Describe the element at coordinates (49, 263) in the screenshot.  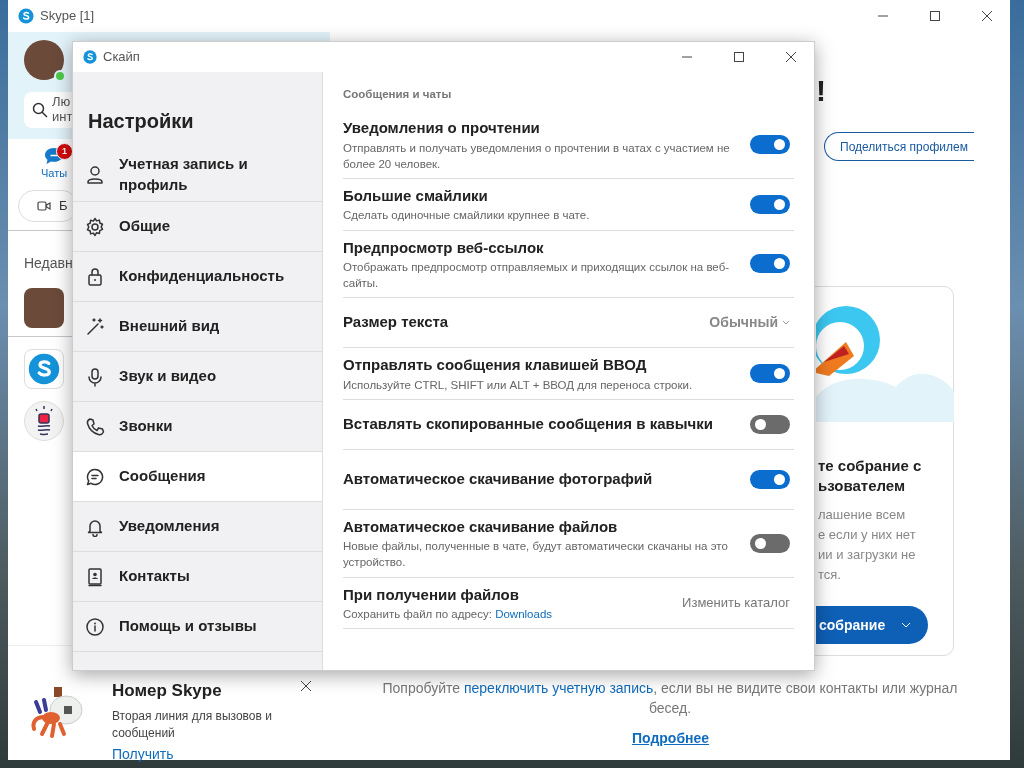
I see `recent-label: Недавн` at that location.